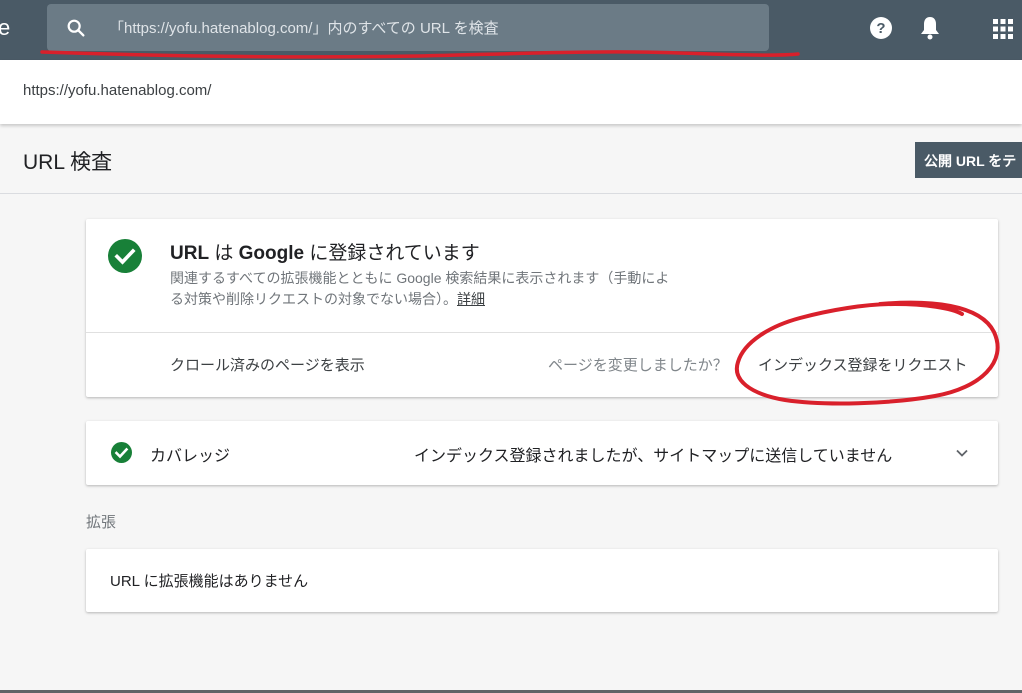  I want to click on property-bar: https://yofu.hatenablog.com/, so click(511, 92).